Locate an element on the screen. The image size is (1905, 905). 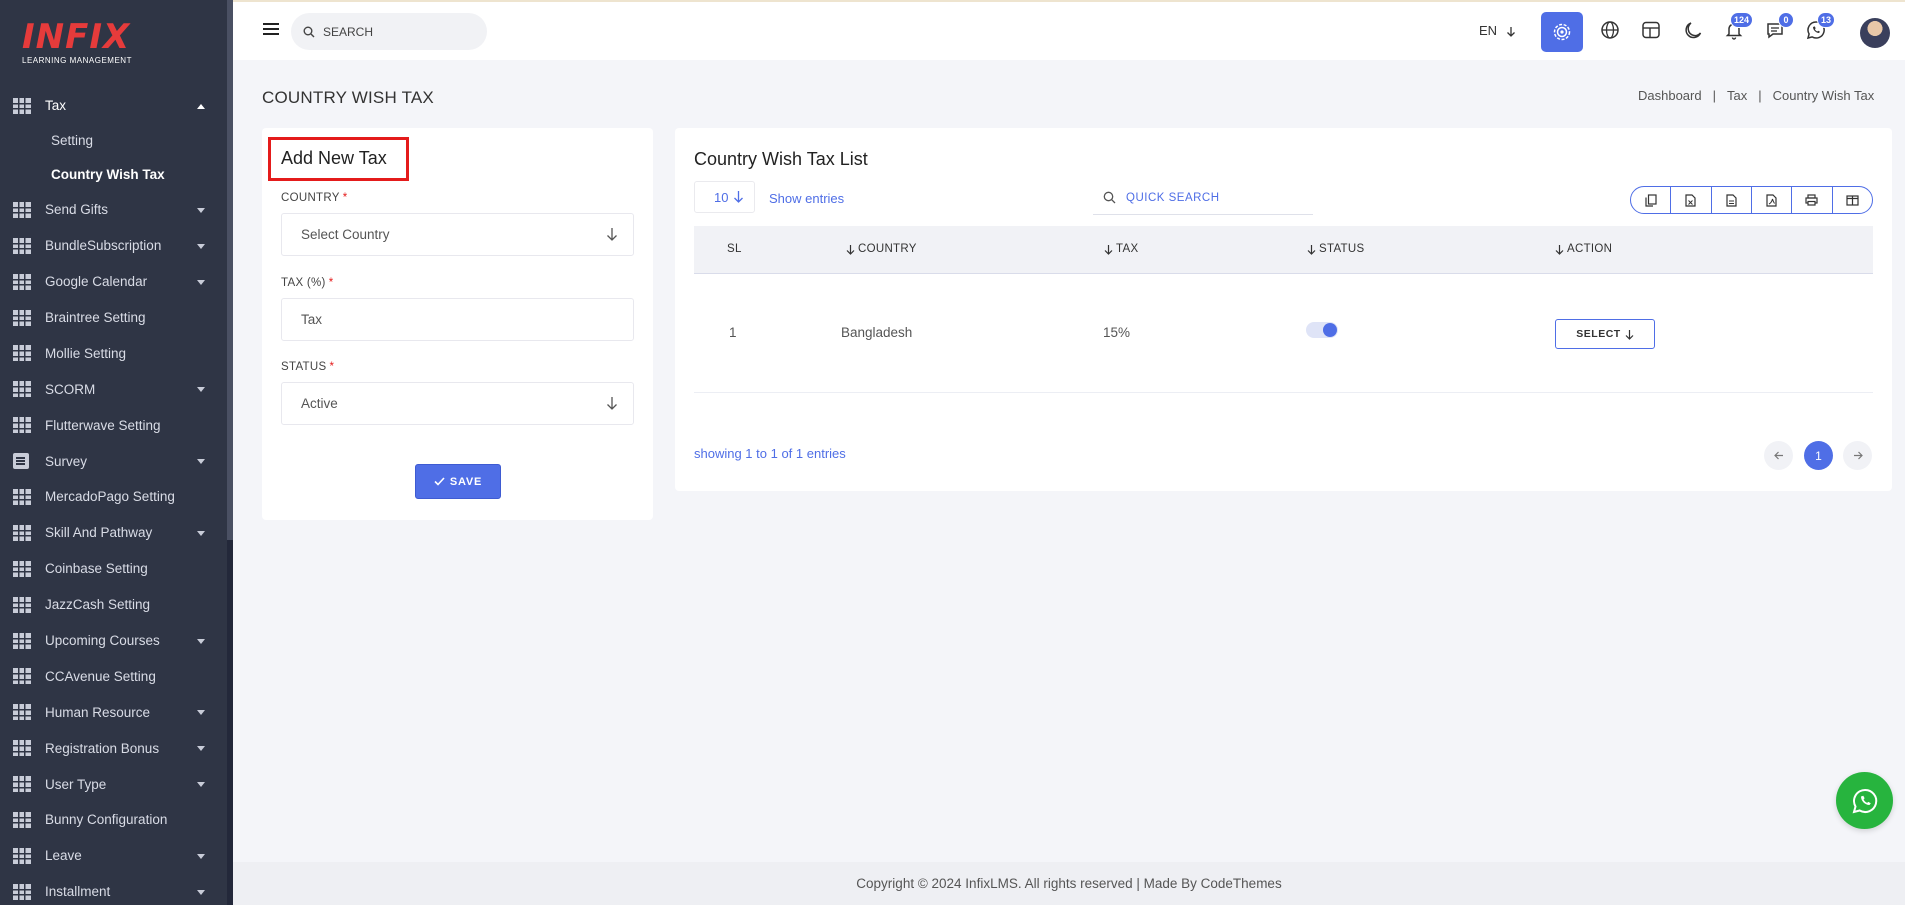
sidebar-item-installment: Installment is located at coordinates (113, 889).